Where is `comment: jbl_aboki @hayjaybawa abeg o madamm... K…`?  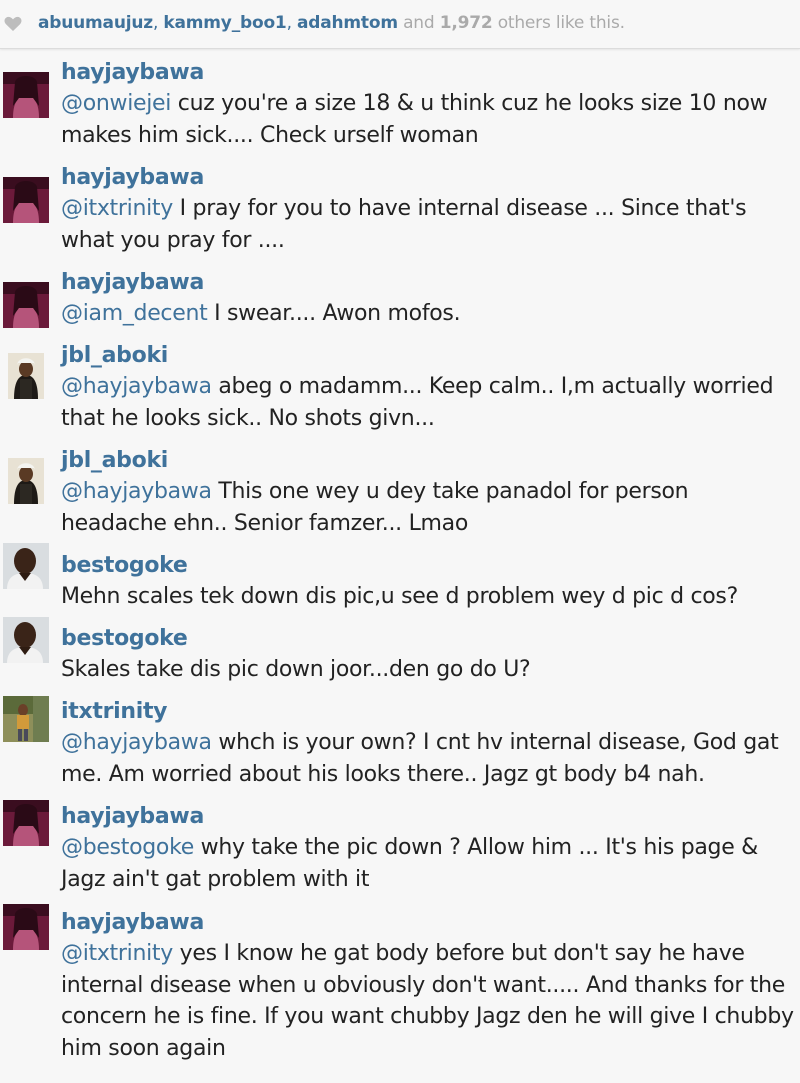 comment: jbl_aboki @hayjaybawa abeg o madamm... K… is located at coordinates (400, 393).